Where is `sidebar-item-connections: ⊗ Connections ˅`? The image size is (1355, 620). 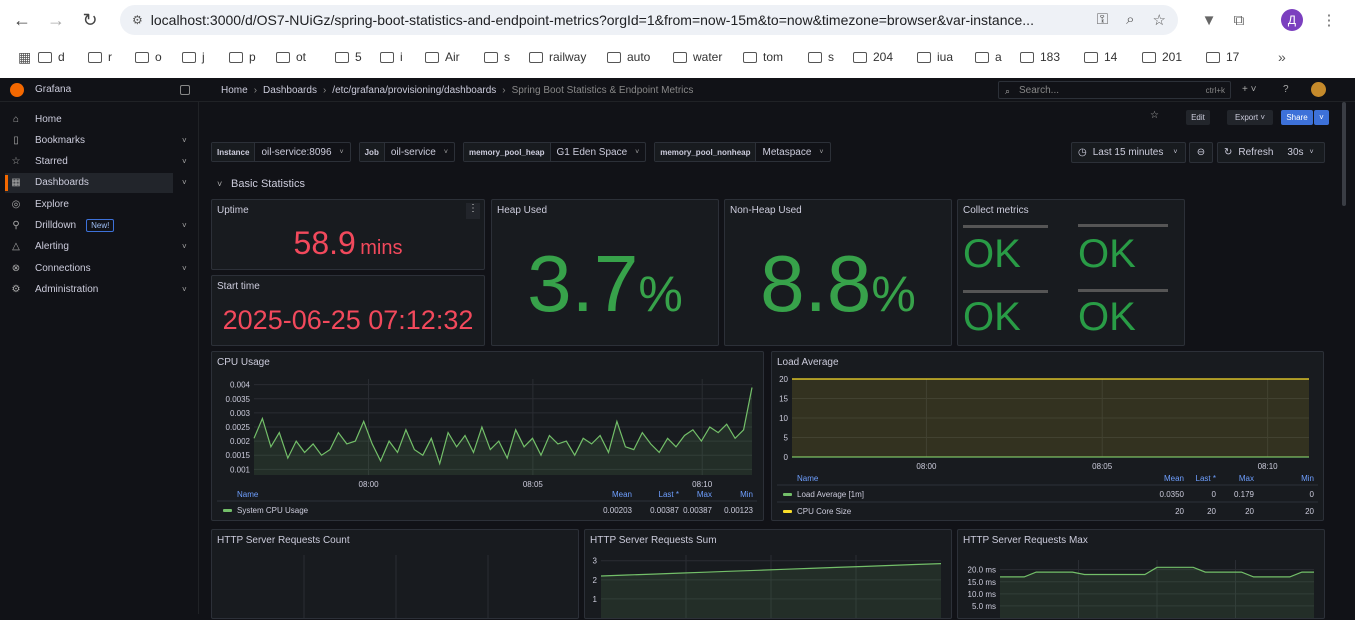
sidebar-item-connections: ⊗ Connections ˅ is located at coordinates (99, 268).